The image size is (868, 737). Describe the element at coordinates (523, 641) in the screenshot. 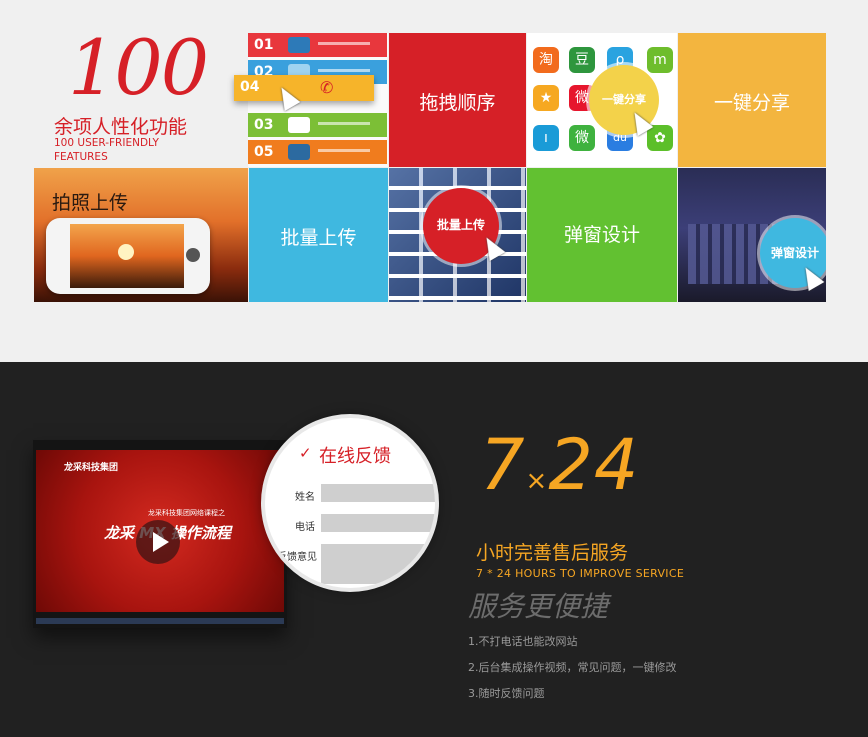

I see `service-item: 1.不打电话也能改网站` at that location.